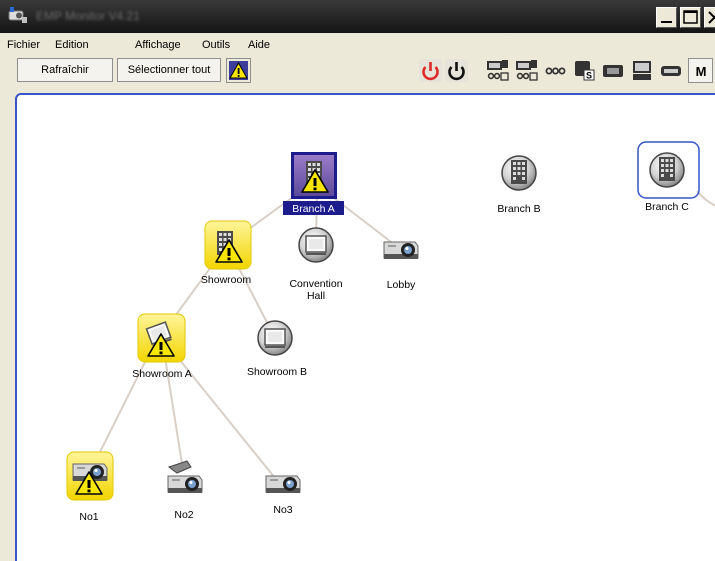 This screenshot has height=561, width=715. I want to click on refresh-button: Rafraîchir, so click(65, 70).